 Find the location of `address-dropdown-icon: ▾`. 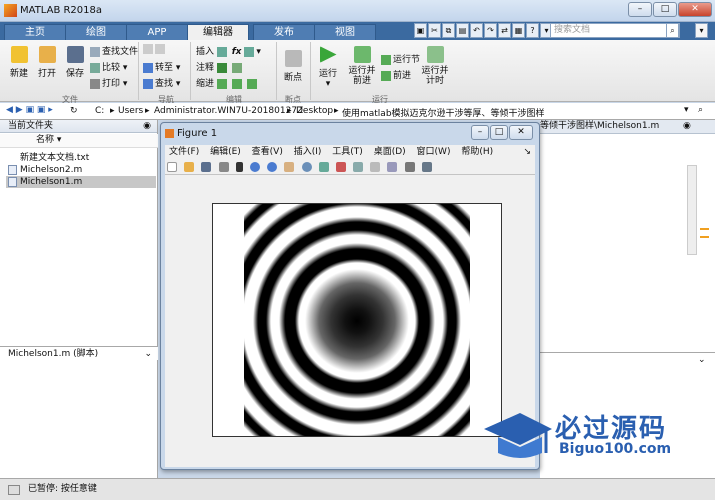

address-dropdown-icon: ▾ is located at coordinates (686, 110).